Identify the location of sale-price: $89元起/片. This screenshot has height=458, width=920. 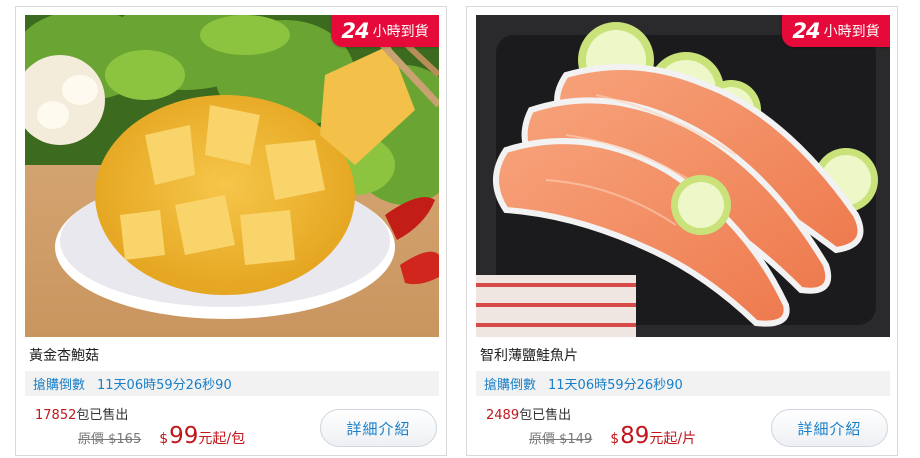
(653, 436).